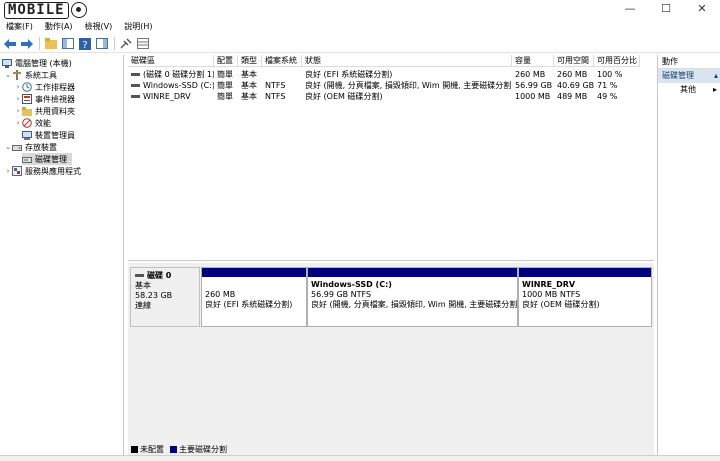 The image size is (720, 461). Describe the element at coordinates (407, 61) in the screenshot. I see `column-header-status: 狀態` at that location.